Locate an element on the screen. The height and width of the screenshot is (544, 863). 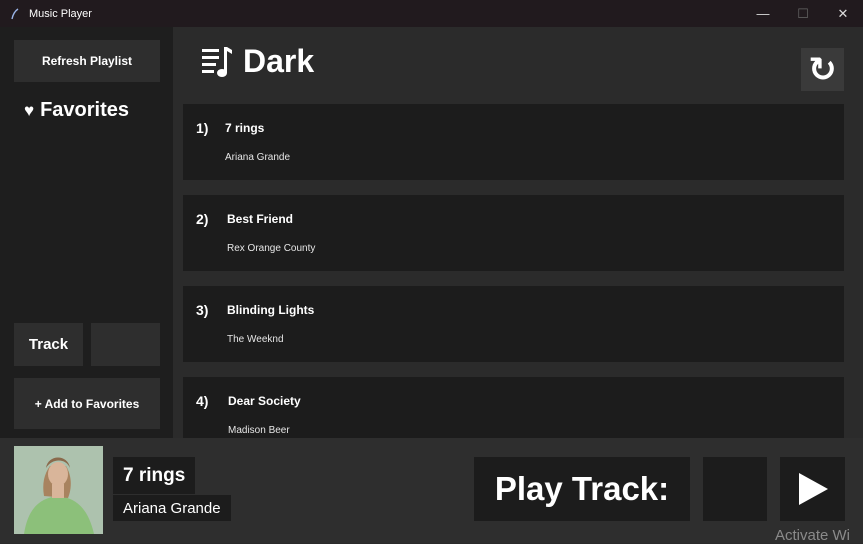
maximize-button: ☐ is located at coordinates (803, 13).